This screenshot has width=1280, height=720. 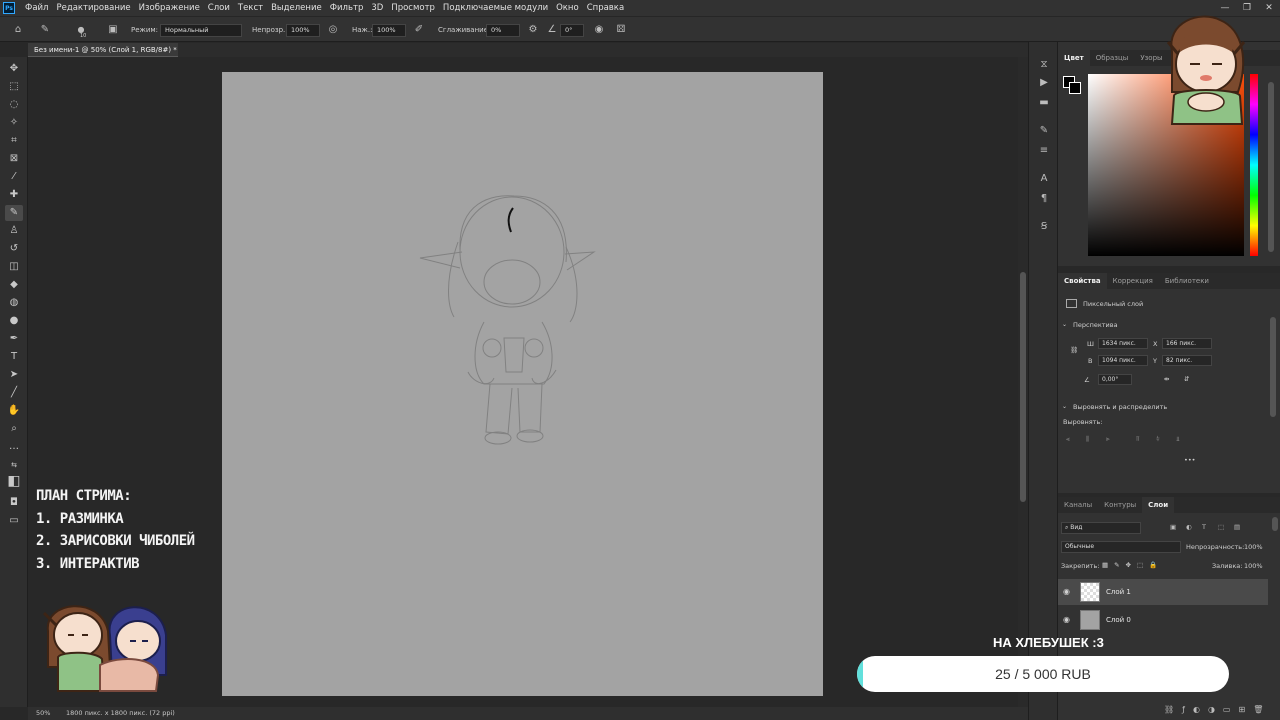 What do you see at coordinates (503, 30) in the screenshot?
I see `smoothing-field: 0%` at bounding box center [503, 30].